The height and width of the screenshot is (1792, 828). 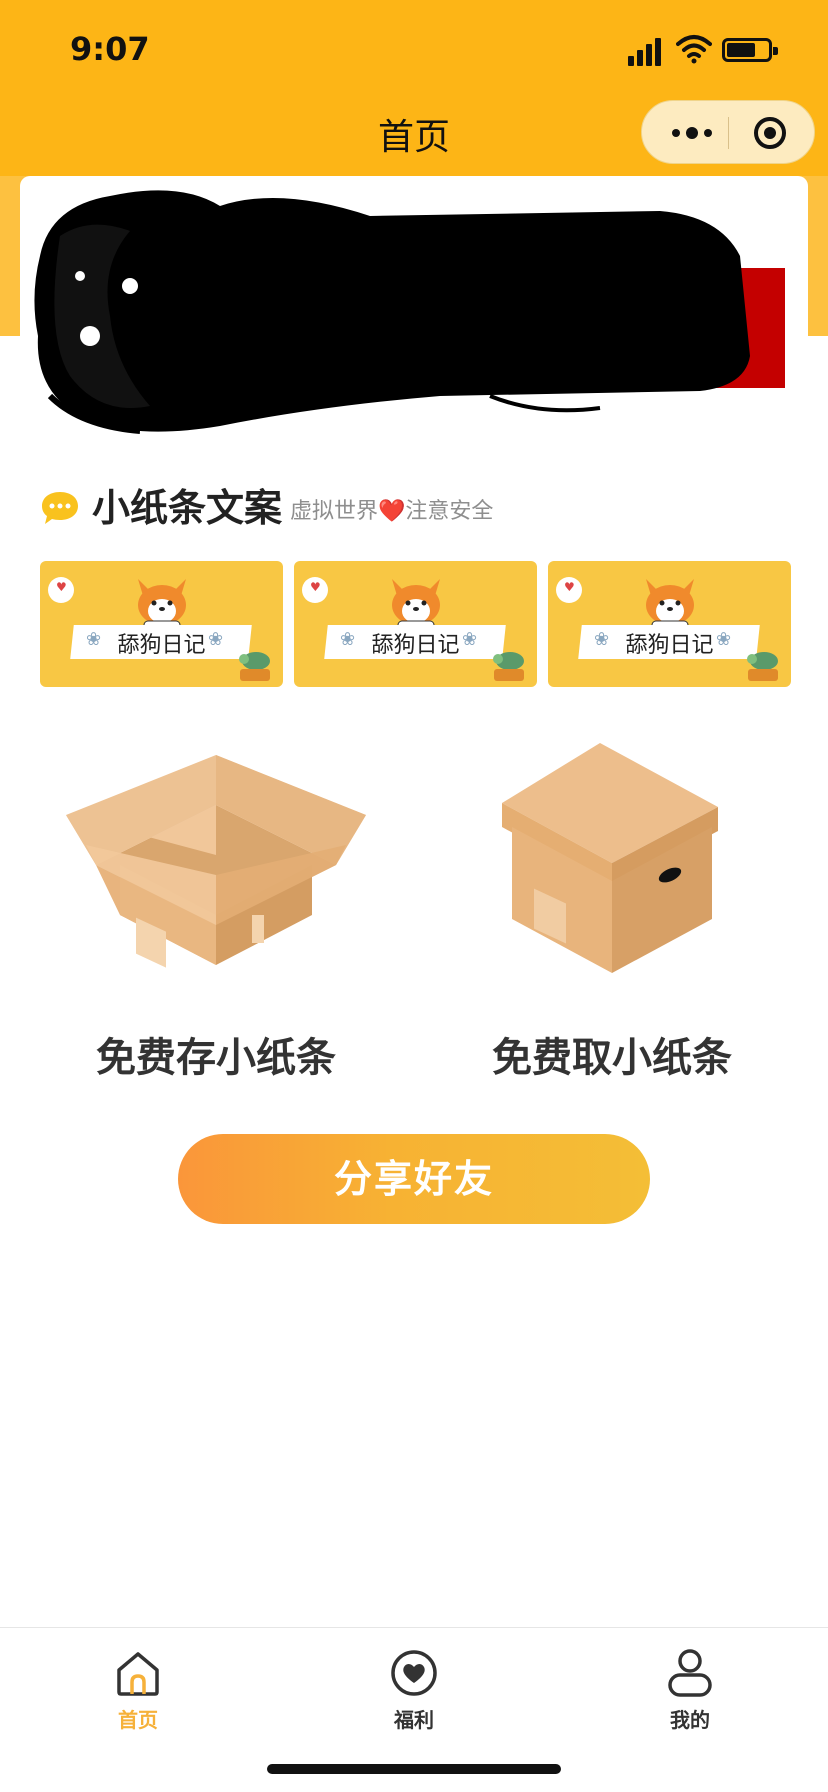 I want to click on status-time: 9:07, so click(x=110, y=49).